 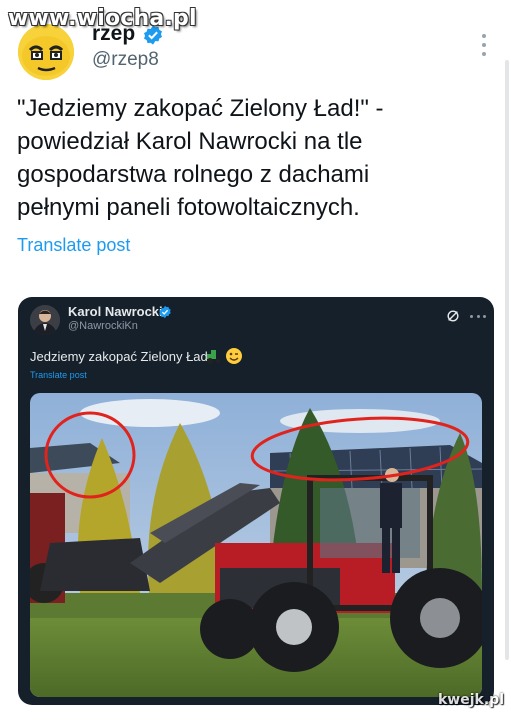 What do you see at coordinates (58, 375) in the screenshot?
I see `quoted-translate-post-link: Translate post` at bounding box center [58, 375].